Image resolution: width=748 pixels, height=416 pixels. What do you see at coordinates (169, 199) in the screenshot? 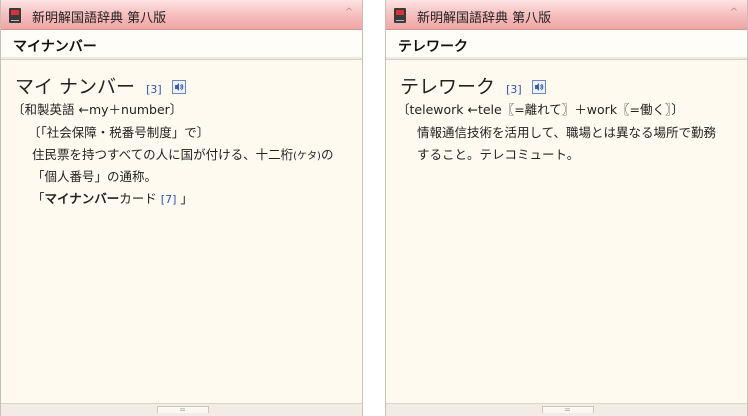
I see `example-reference-link: [7]` at bounding box center [169, 199].